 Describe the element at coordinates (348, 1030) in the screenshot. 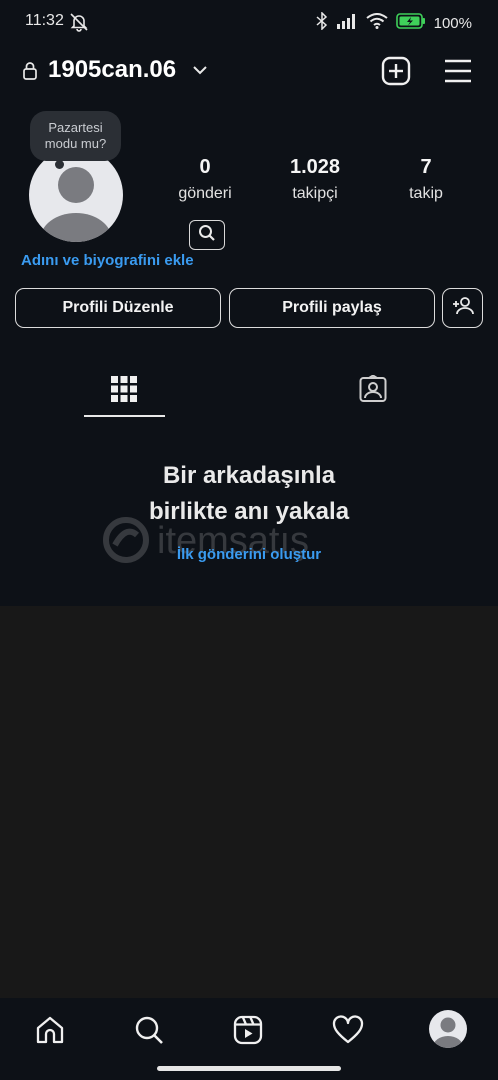

I see `heart-icon` at that location.